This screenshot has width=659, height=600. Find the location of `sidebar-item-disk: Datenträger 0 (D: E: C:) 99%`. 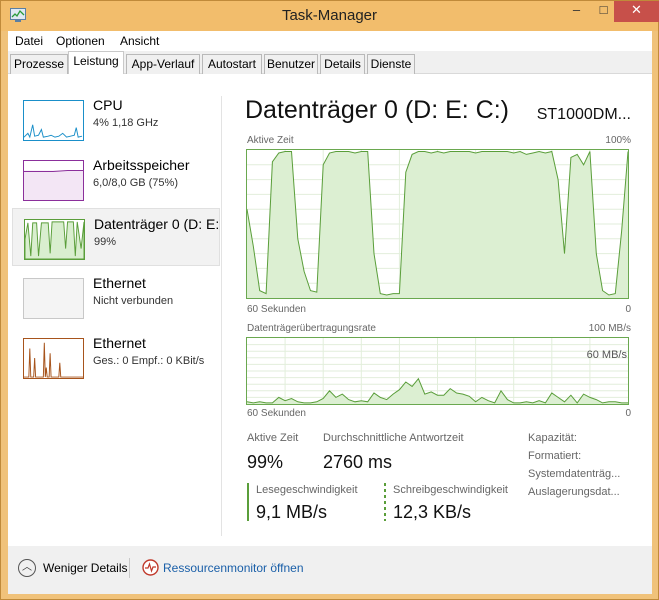

sidebar-item-disk: Datenträger 0 (D: E: C:) 99% is located at coordinates (116, 237).